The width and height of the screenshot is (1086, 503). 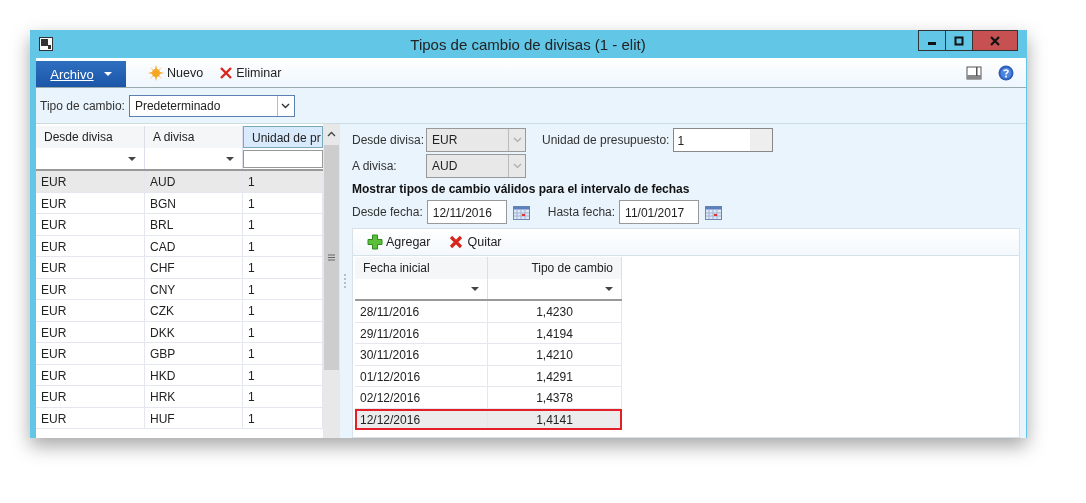 What do you see at coordinates (528, 44) in the screenshot?
I see `window-title: Tipos de cambio de divisas (1 - elit)` at bounding box center [528, 44].